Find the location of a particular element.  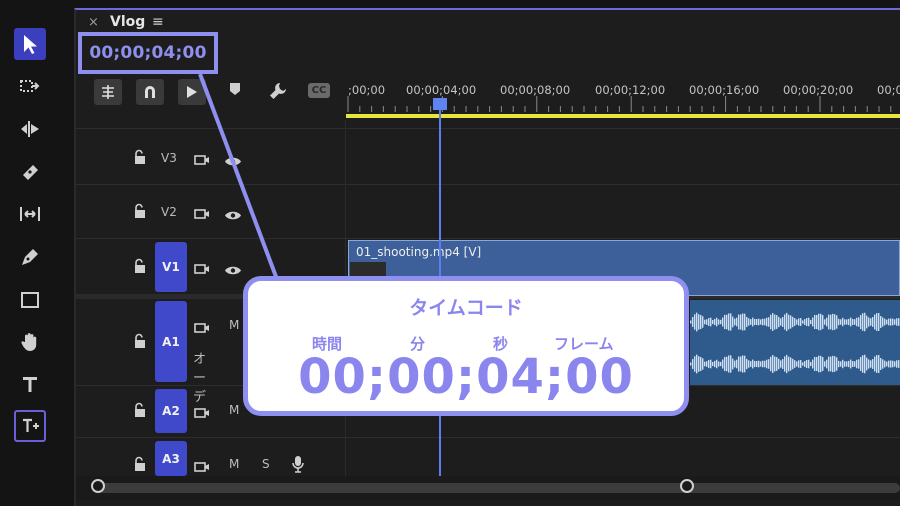

explainer-title: タイムコード is located at coordinates (466, 308).